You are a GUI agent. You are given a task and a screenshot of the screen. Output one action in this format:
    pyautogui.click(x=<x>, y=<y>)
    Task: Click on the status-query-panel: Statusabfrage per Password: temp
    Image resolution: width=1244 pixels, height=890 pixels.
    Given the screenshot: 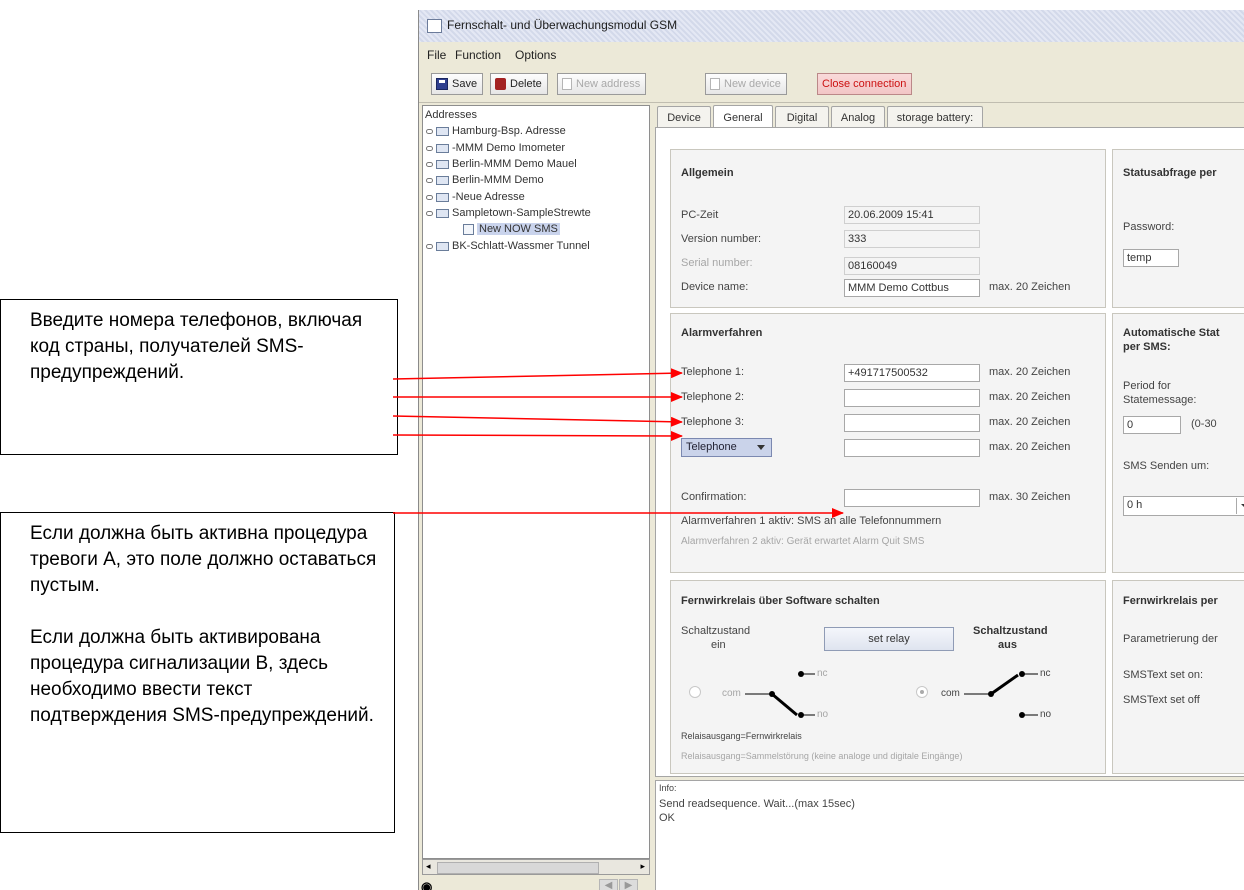 What is the action you would take?
    pyautogui.click(x=1178, y=228)
    